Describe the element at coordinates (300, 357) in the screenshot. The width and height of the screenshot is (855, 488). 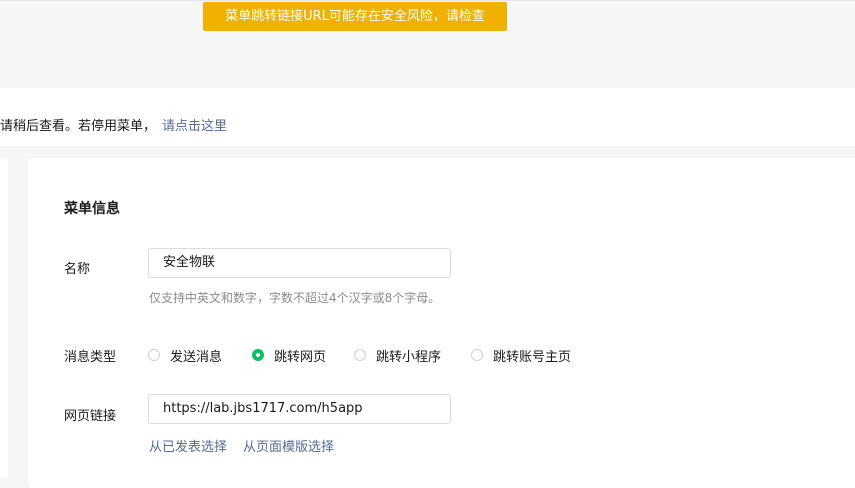
I see `radio-label: 跳转网页` at that location.